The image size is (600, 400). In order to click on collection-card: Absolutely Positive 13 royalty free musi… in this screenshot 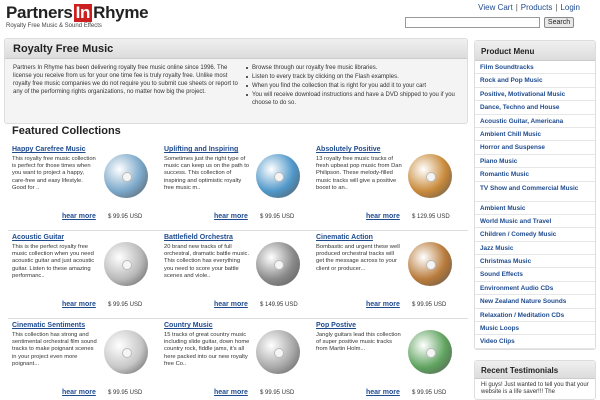, I will do `click(382, 184)`.